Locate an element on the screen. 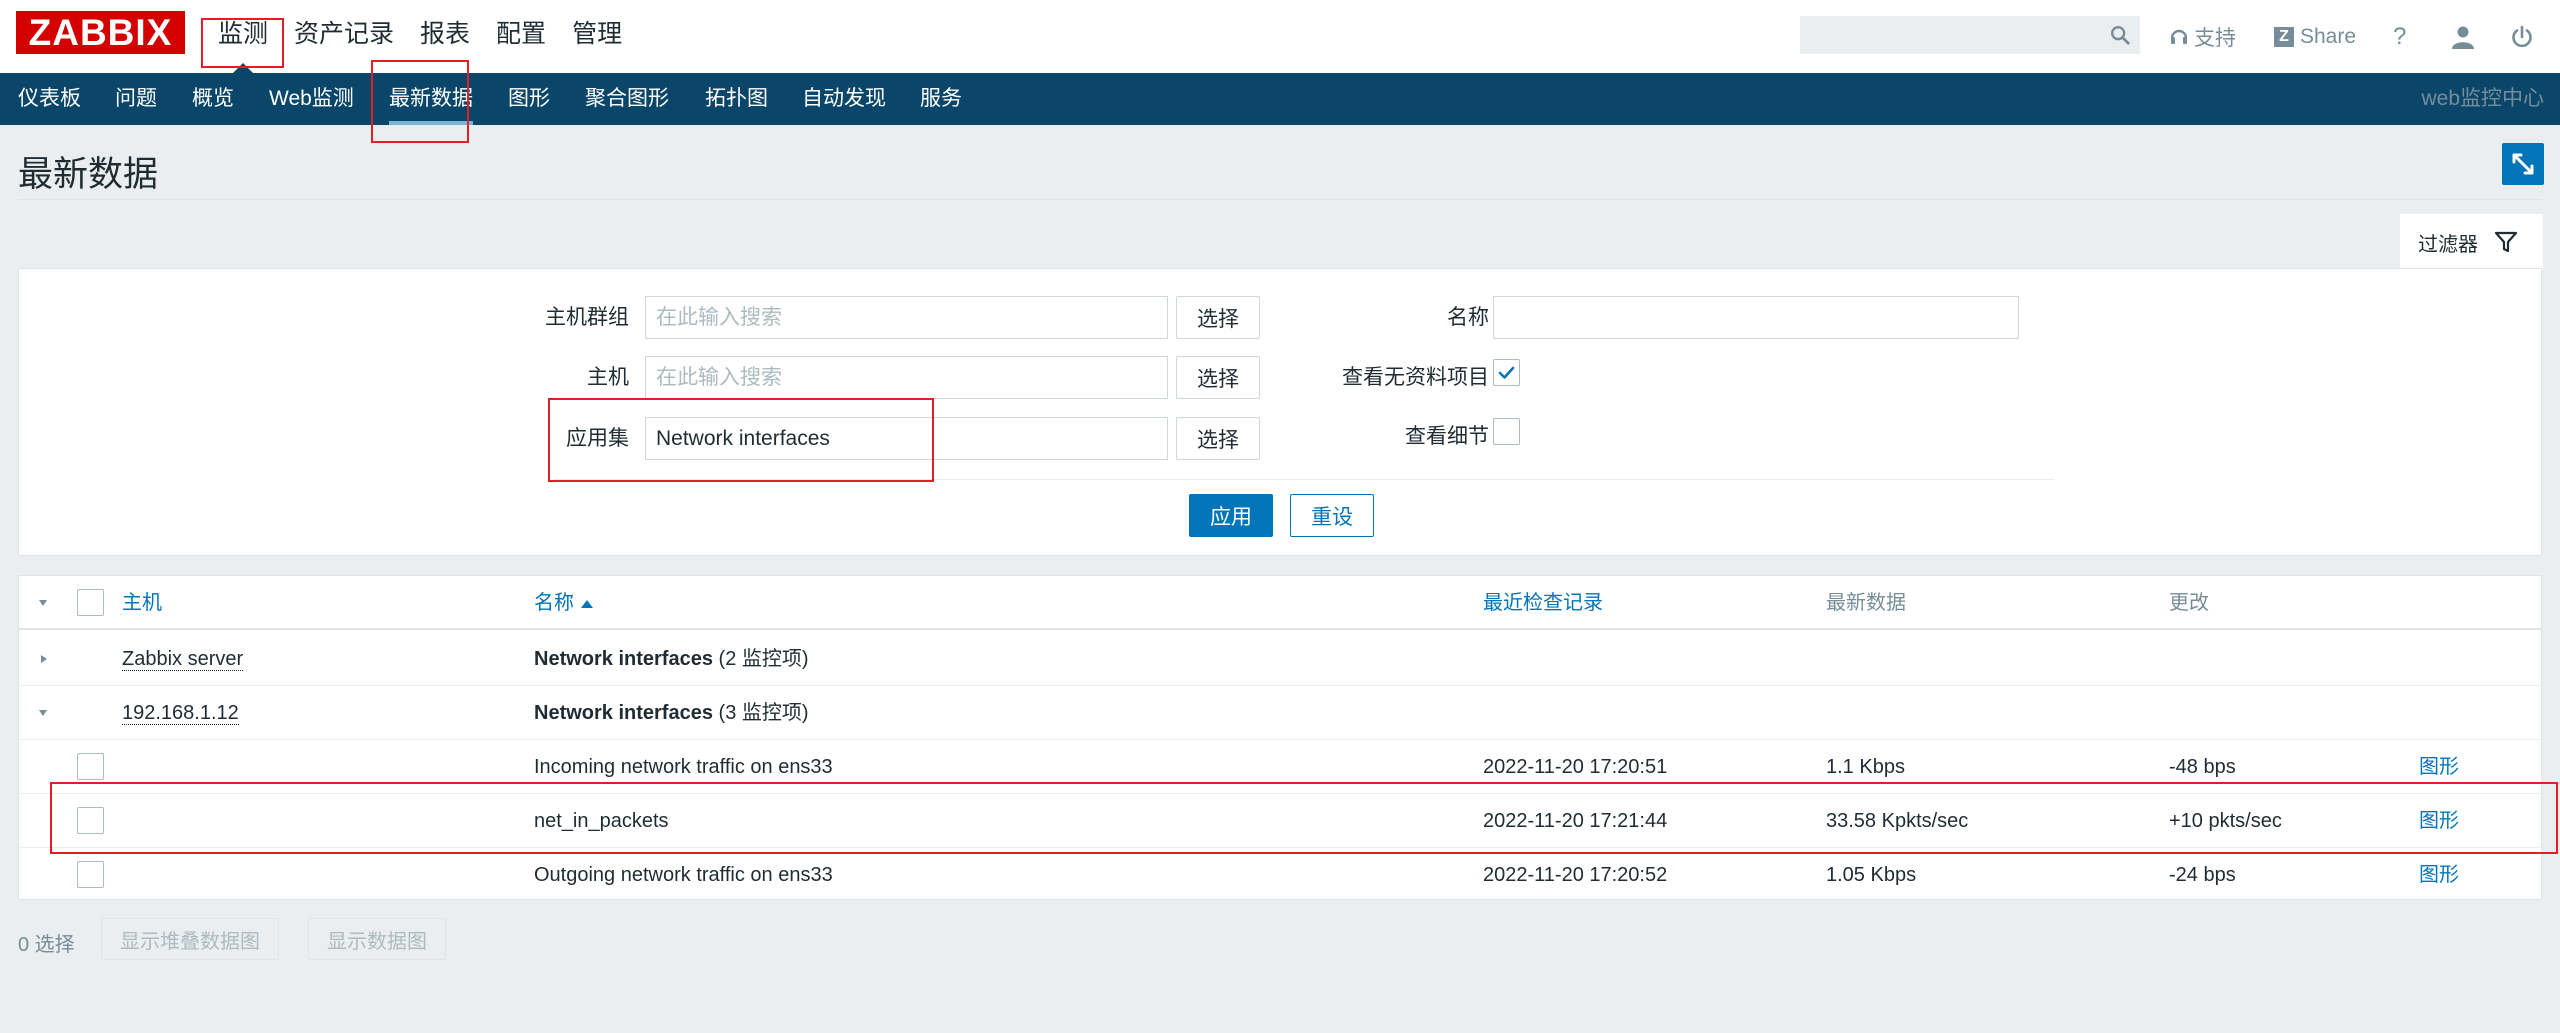  header-divider is located at coordinates (1280, 199).